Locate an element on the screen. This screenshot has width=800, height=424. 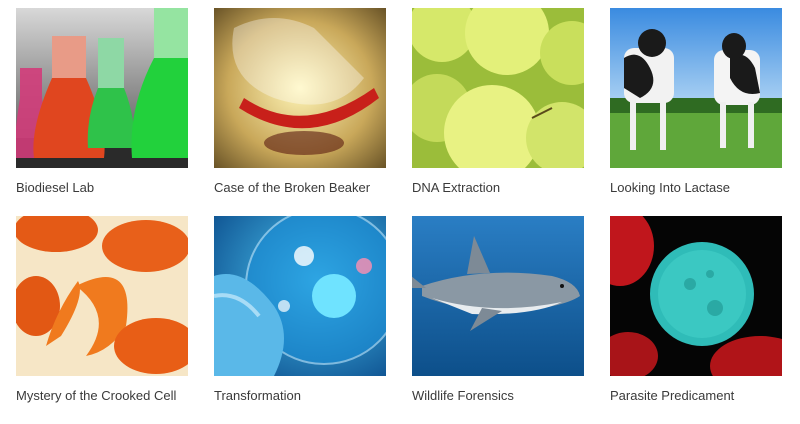
course-title: Biodiesel Lab is located at coordinates (102, 187).